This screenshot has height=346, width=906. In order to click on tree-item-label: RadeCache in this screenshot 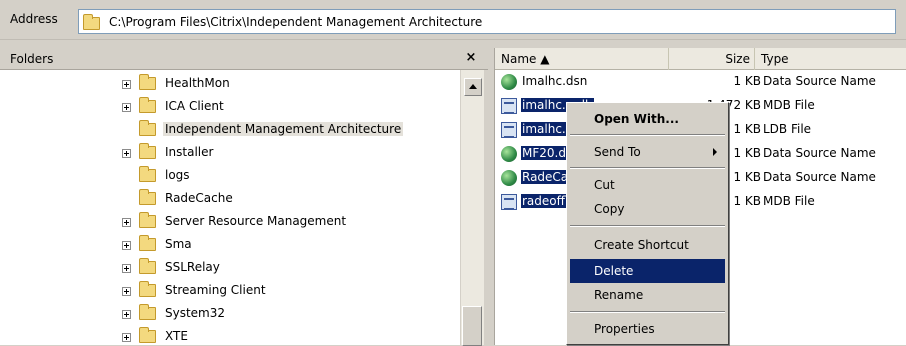, I will do `click(199, 198)`.